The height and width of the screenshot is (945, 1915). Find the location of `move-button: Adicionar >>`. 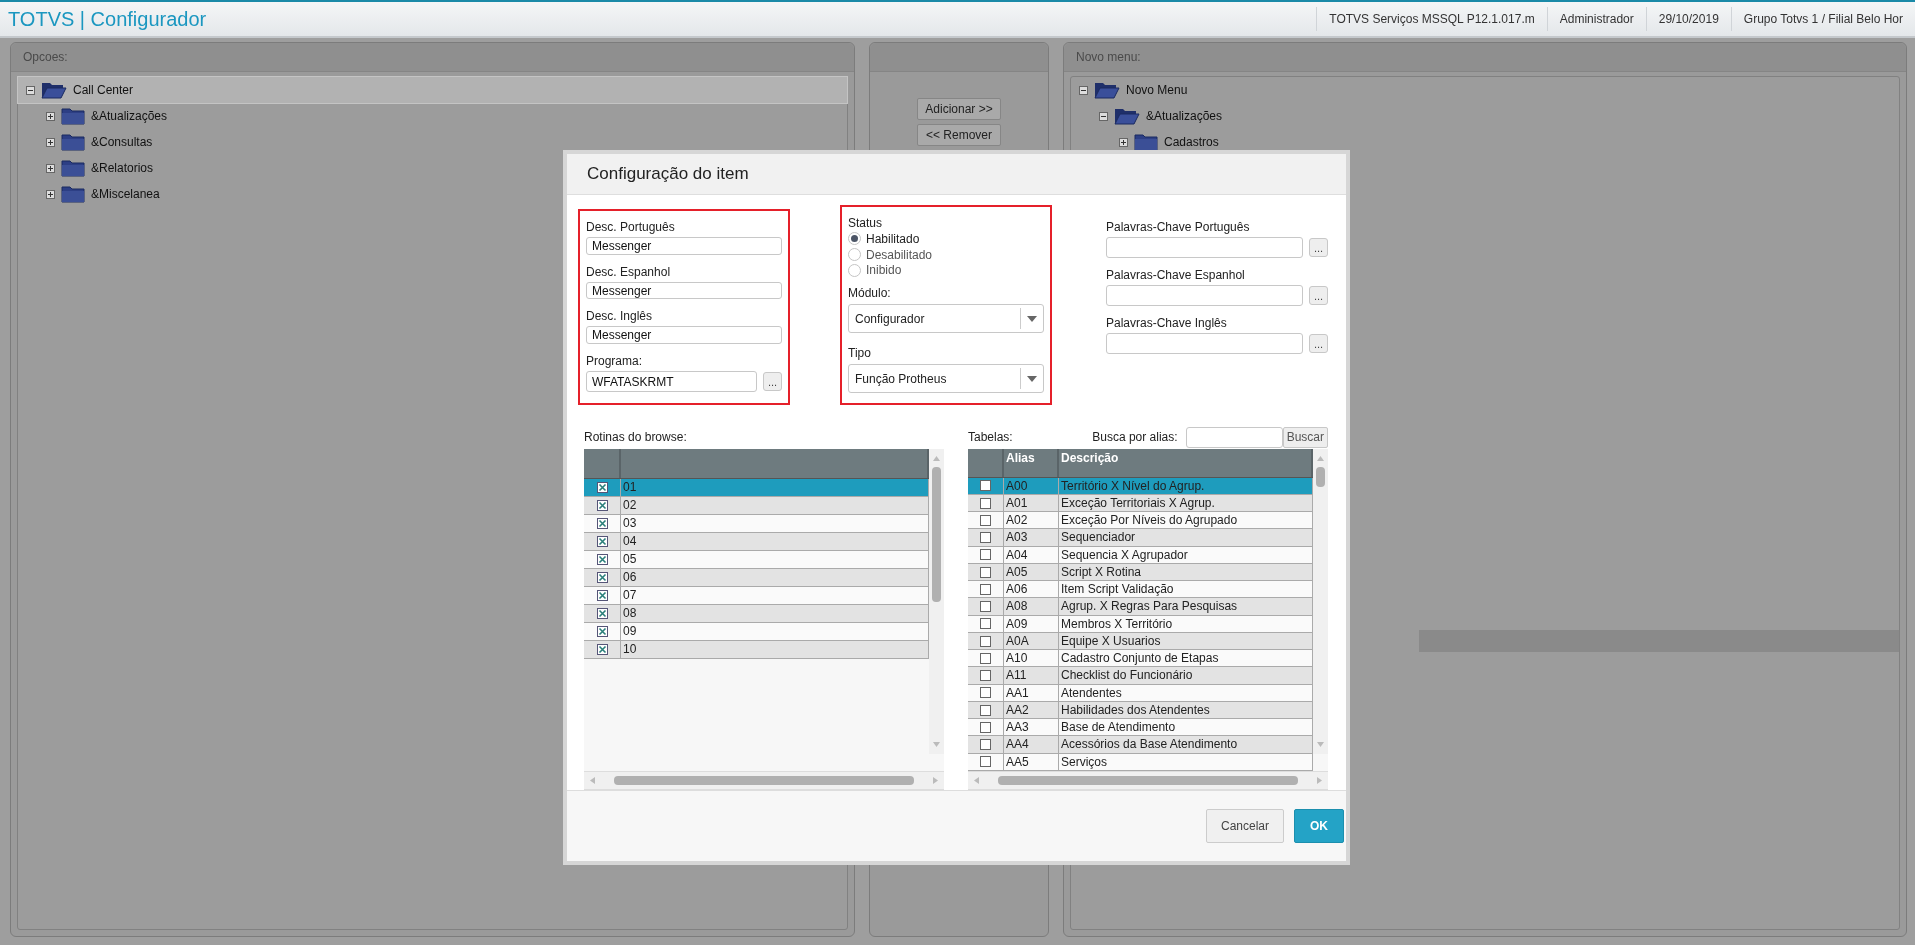

move-button: Adicionar >> is located at coordinates (959, 109).